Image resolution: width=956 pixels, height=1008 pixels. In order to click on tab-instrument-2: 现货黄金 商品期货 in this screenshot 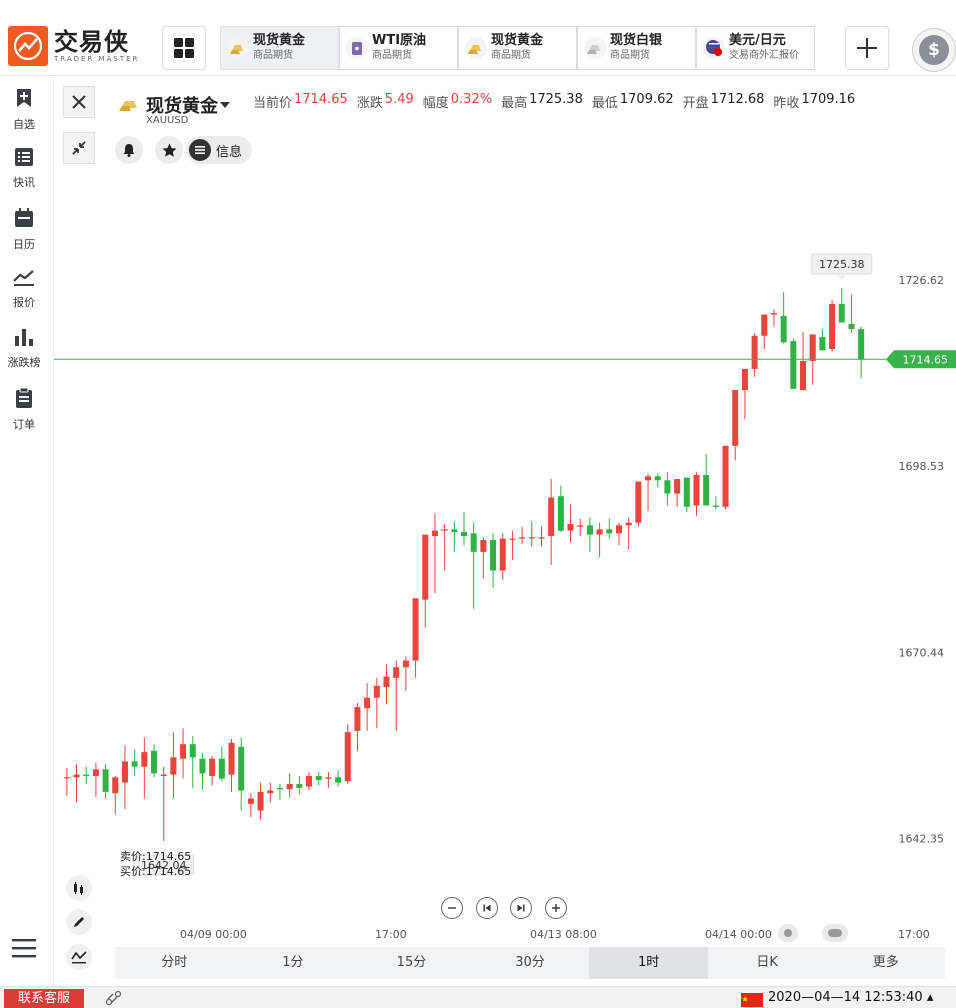, I will do `click(517, 48)`.